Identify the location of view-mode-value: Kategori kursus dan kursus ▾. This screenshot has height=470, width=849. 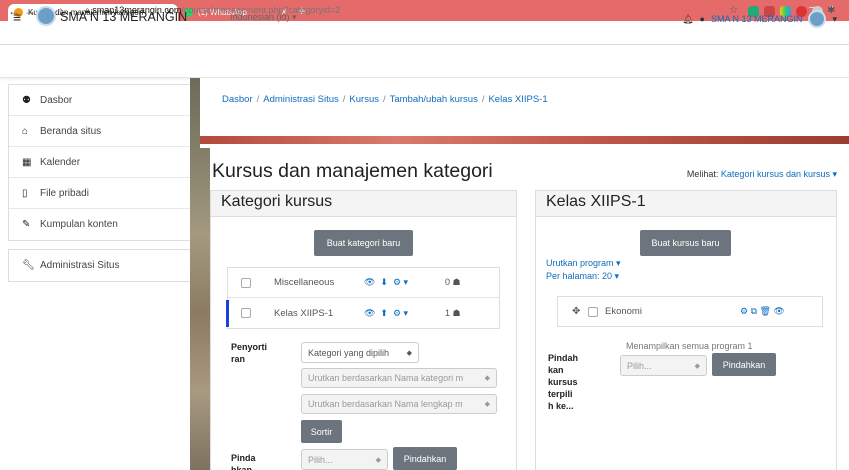
(779, 174).